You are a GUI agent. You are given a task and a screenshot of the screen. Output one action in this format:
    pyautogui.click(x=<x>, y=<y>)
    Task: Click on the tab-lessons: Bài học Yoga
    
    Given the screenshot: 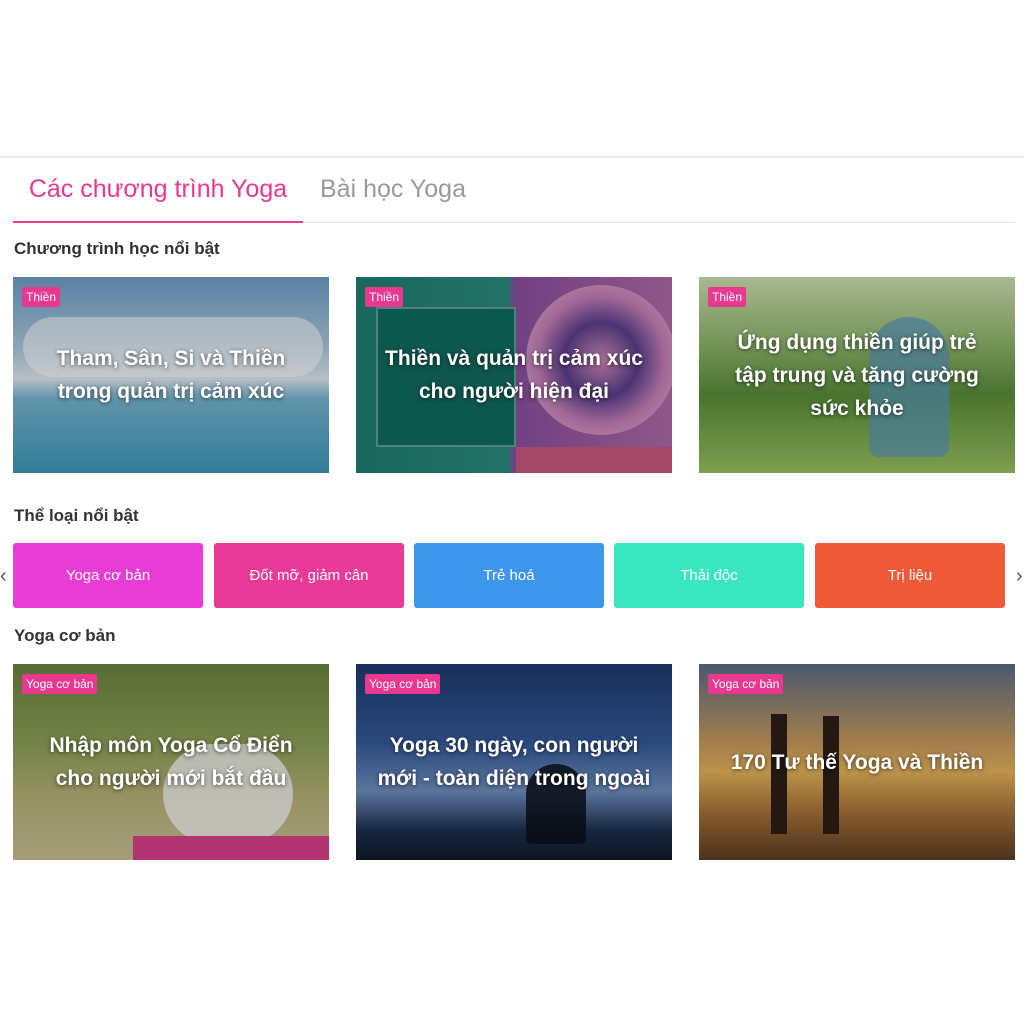 What is the action you would take?
    pyautogui.click(x=393, y=196)
    